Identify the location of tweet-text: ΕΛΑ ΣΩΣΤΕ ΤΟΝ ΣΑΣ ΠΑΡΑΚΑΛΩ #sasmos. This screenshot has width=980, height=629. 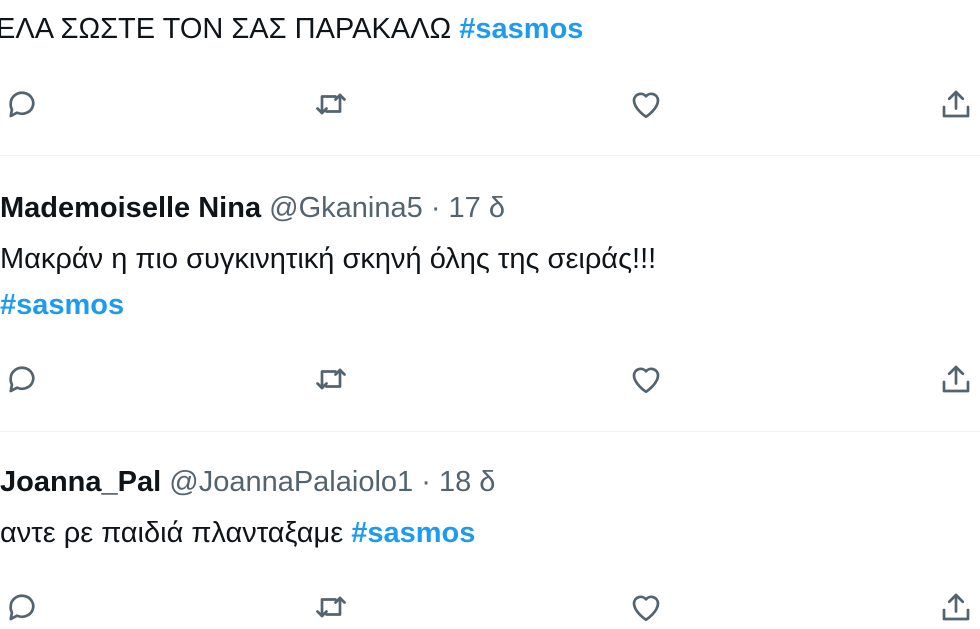
(291, 29).